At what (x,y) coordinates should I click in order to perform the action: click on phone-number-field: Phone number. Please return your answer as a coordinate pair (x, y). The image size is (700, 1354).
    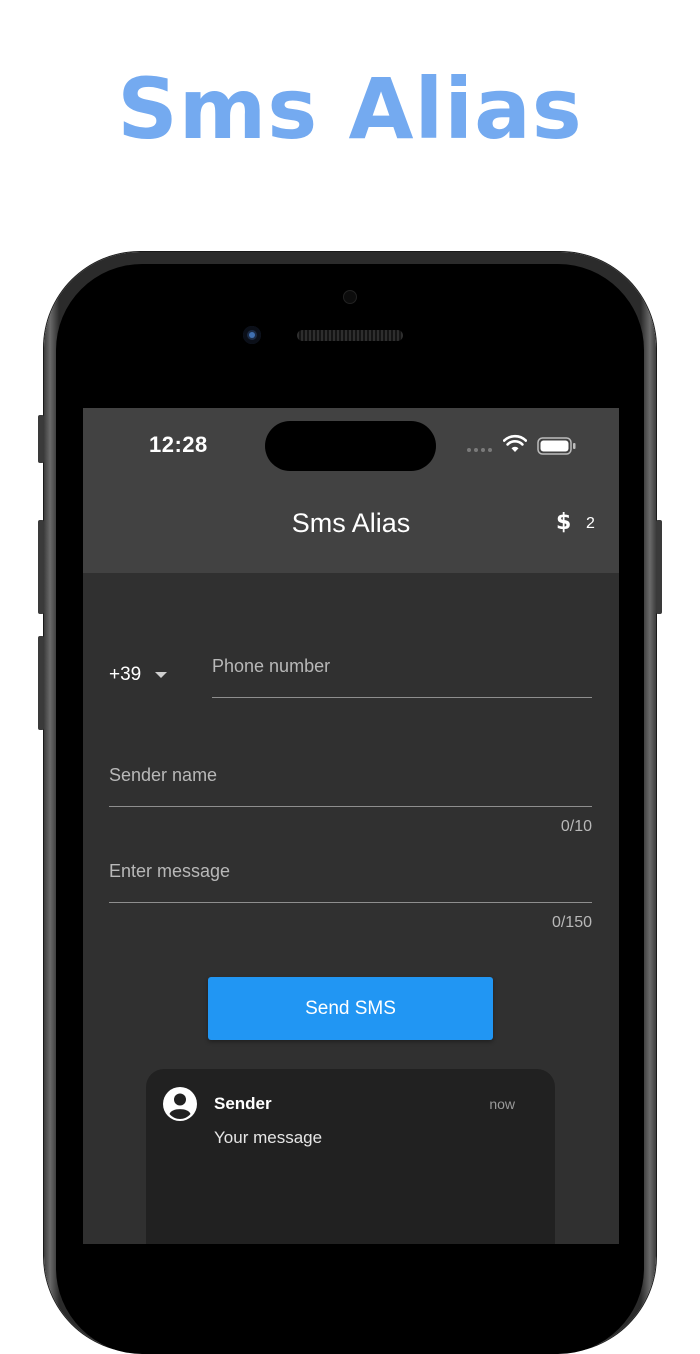
    Looking at the image, I should click on (402, 677).